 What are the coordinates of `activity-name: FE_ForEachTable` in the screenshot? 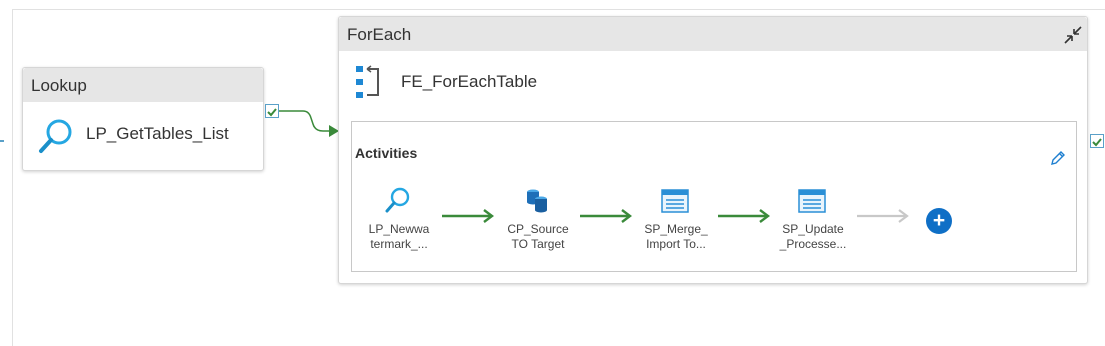 It's located at (469, 81).